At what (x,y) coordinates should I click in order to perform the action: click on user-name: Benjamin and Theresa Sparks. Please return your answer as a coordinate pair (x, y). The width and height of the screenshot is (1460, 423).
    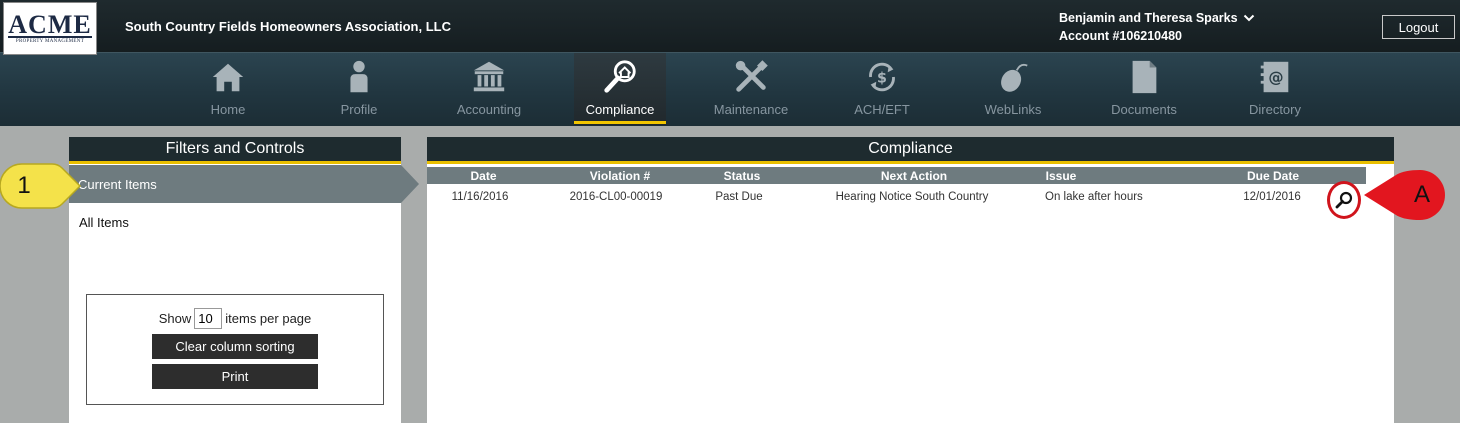
    Looking at the image, I should click on (1148, 18).